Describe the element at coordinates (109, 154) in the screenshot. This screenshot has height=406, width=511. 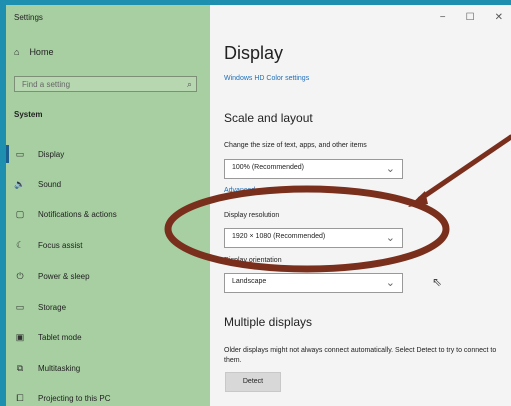
I see `sidebar-item-display: ▭ Display` at that location.